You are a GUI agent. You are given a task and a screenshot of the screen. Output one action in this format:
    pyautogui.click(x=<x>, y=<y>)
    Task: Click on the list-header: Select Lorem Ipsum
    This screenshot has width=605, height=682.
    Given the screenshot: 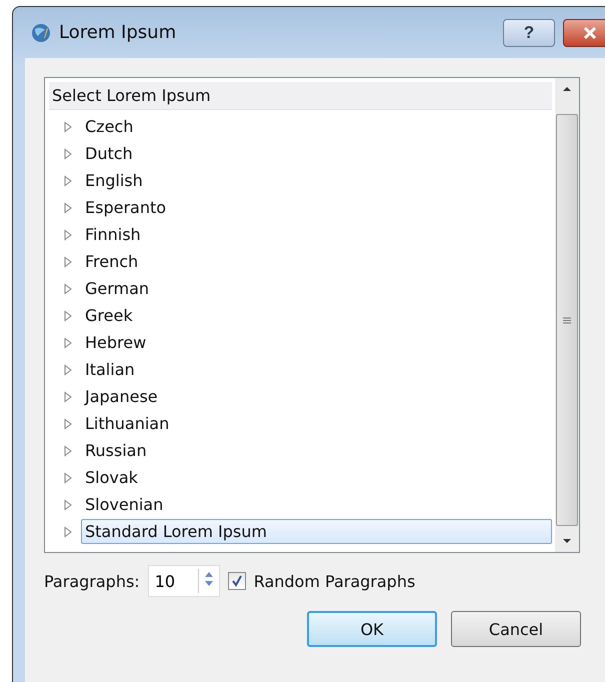 What is the action you would take?
    pyautogui.click(x=300, y=96)
    